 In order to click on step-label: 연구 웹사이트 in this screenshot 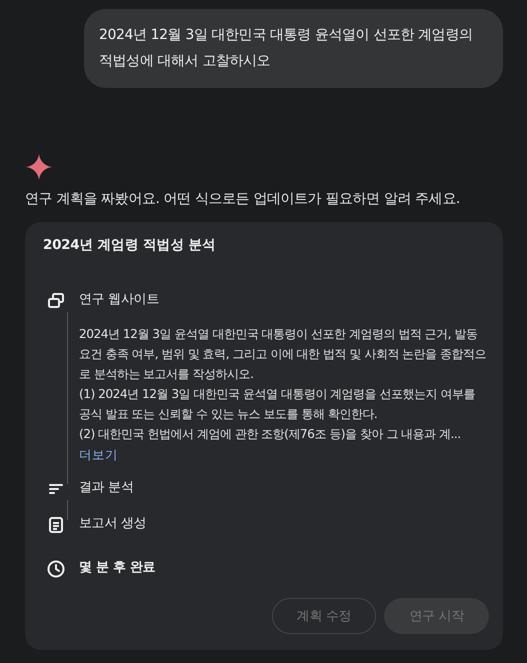, I will do `click(119, 300)`.